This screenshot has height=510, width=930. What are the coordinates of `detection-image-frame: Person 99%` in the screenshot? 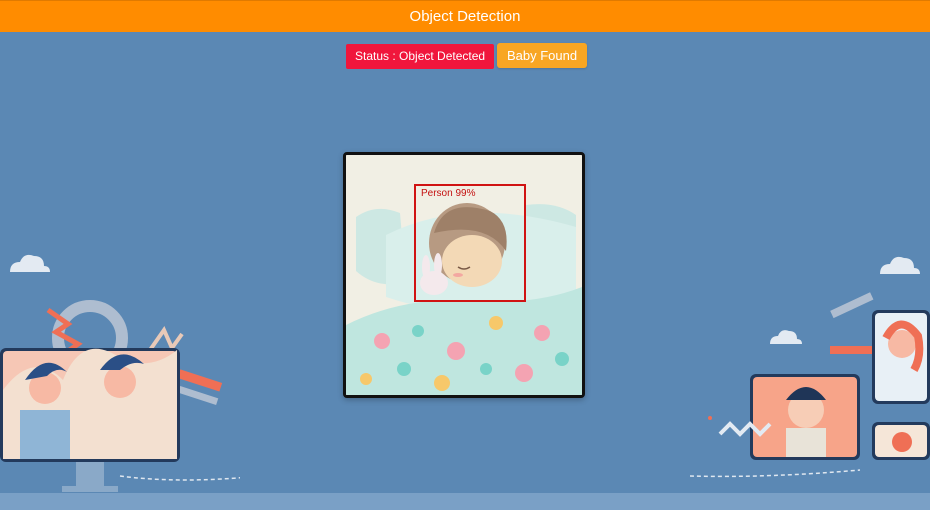 It's located at (464, 275).